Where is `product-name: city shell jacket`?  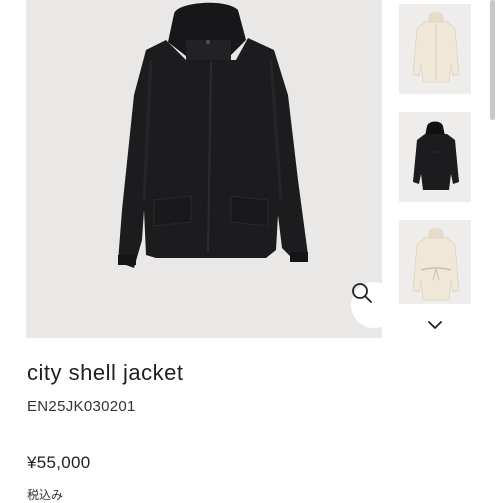 product-name: city shell jacket is located at coordinates (105, 372).